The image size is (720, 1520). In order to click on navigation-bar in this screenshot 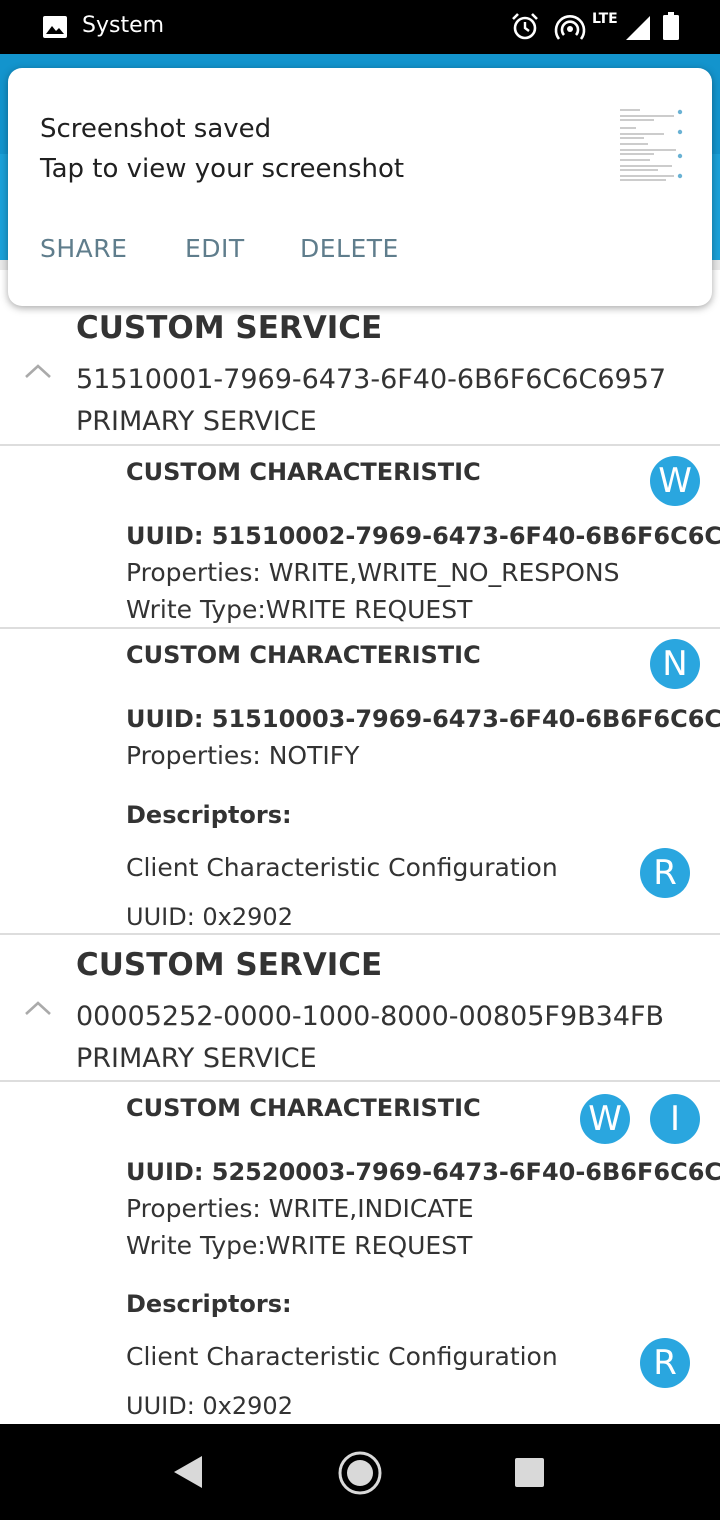, I will do `click(360, 1472)`.